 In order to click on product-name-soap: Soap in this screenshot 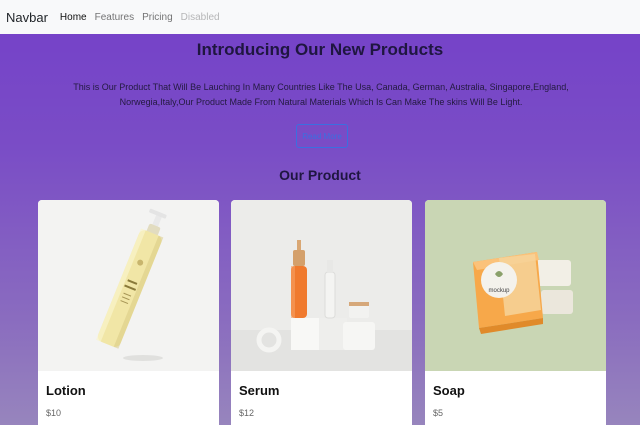, I will do `click(449, 390)`.